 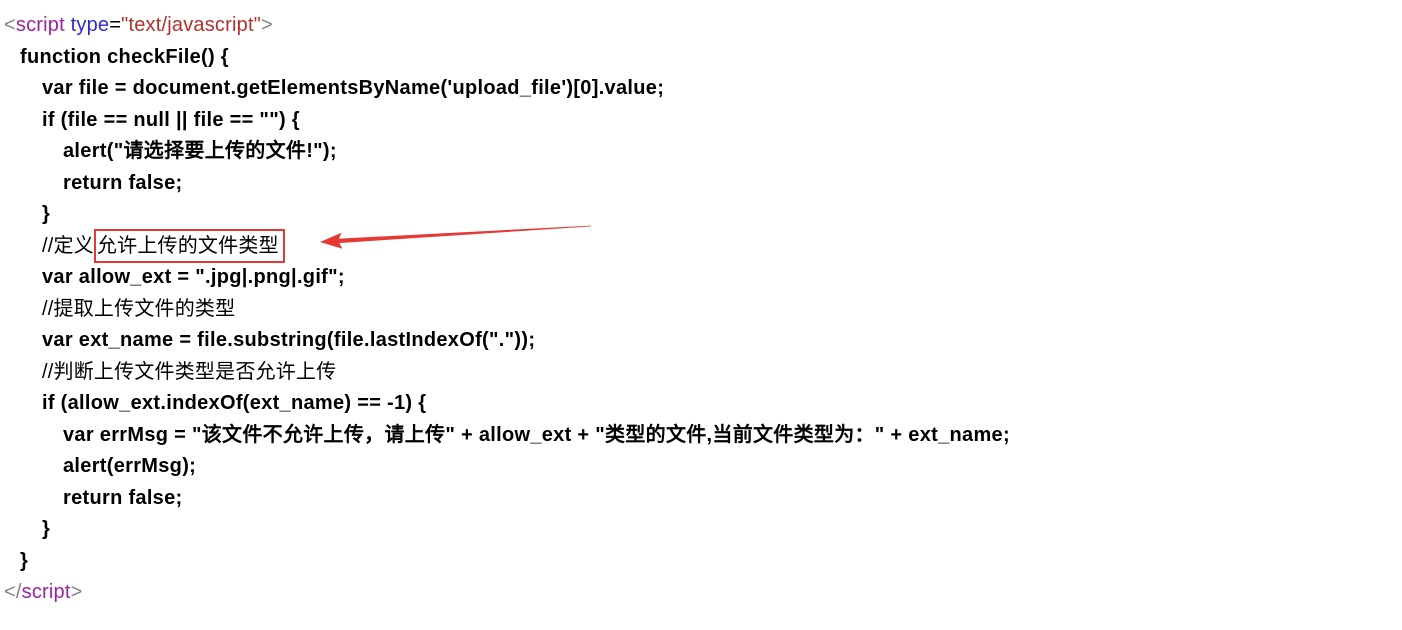 What do you see at coordinates (124, 56) in the screenshot?
I see `code-line-function-header: function checkFile() {` at bounding box center [124, 56].